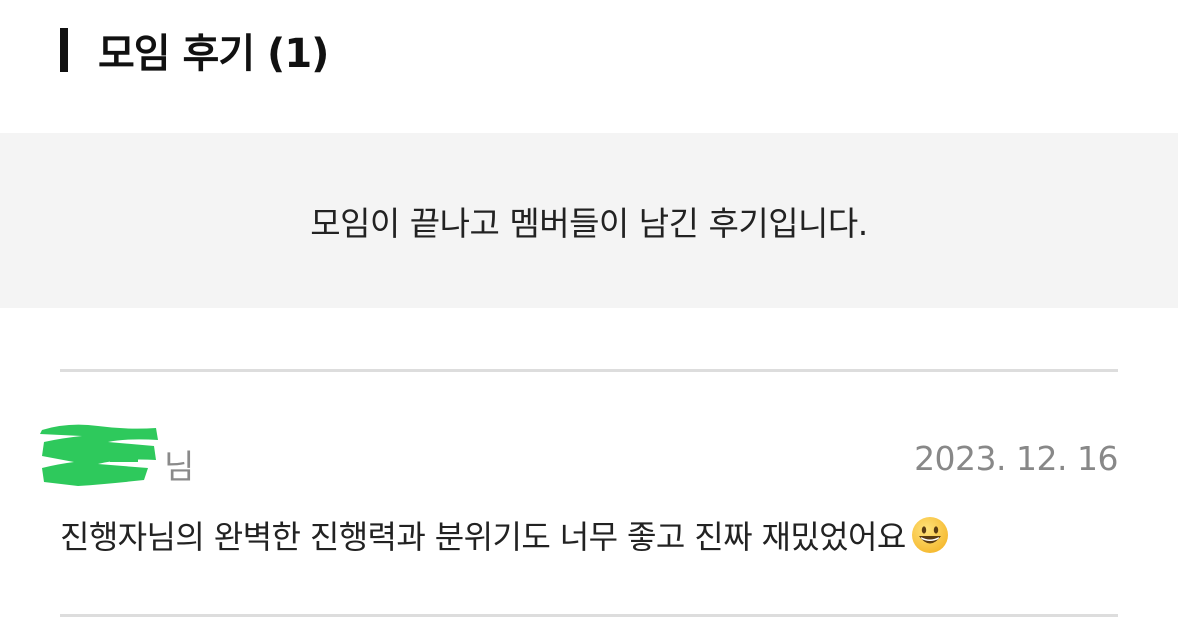 This screenshot has height=627, width=1178. What do you see at coordinates (483, 537) in the screenshot?
I see `review-text: 진행자님의 완벽한 진행력과 분위기도 너무 좋고 진짜 재밌었어요` at bounding box center [483, 537].